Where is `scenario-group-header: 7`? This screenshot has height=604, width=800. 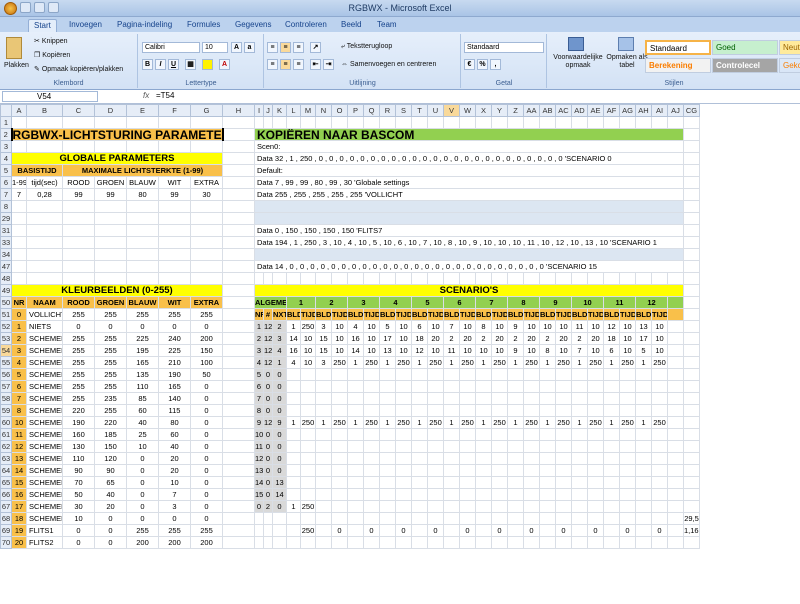 scenario-group-header: 7 is located at coordinates (491, 302).